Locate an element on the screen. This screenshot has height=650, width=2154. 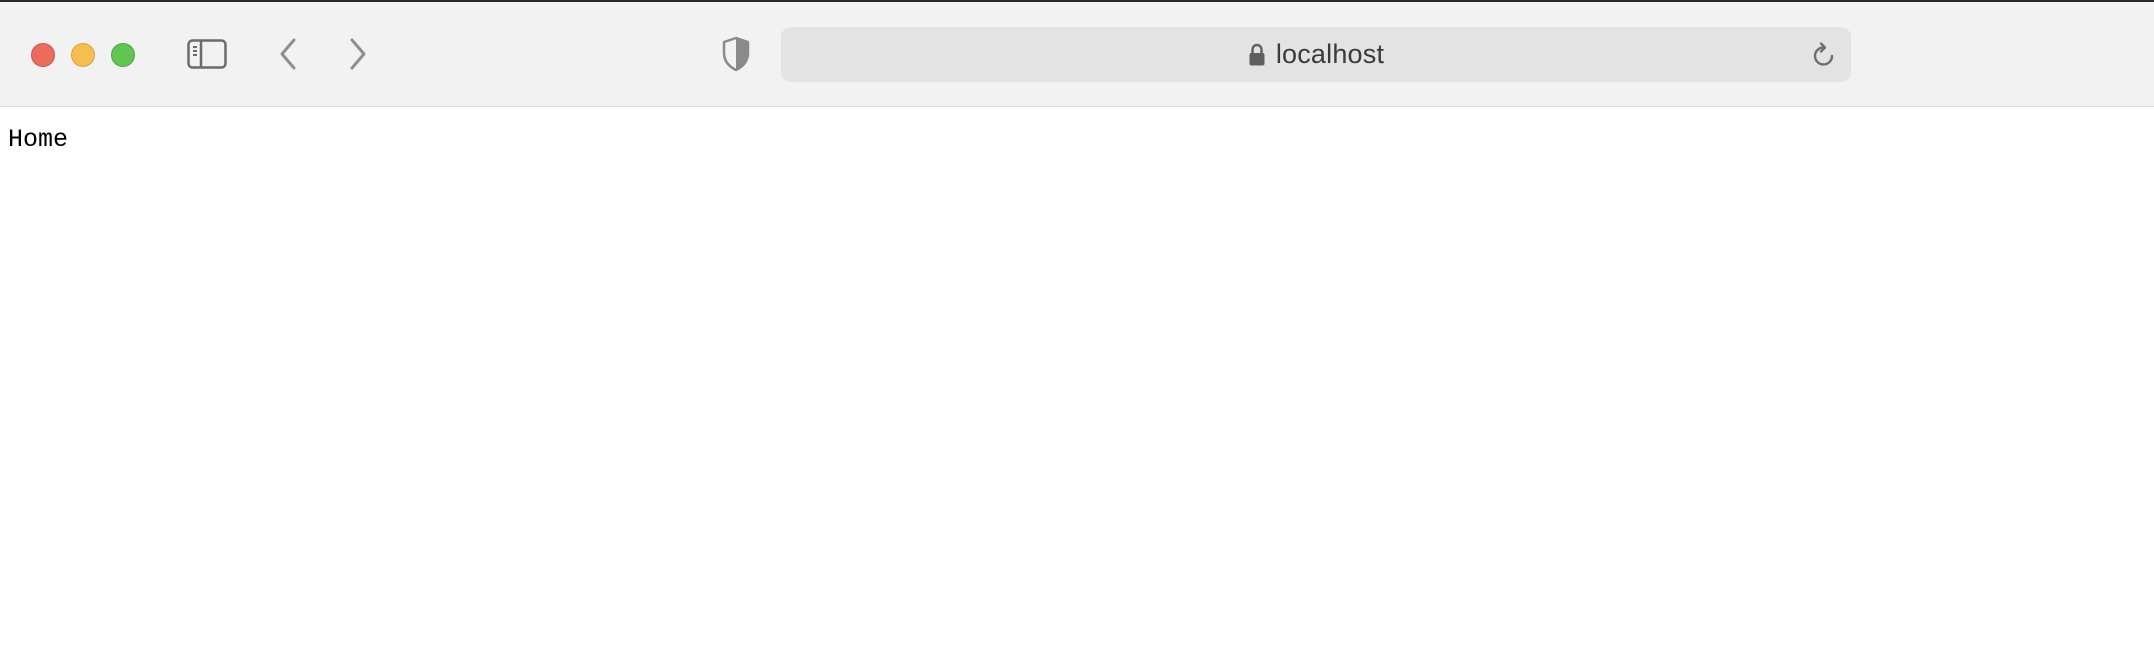
sidebar-icon is located at coordinates (207, 54).